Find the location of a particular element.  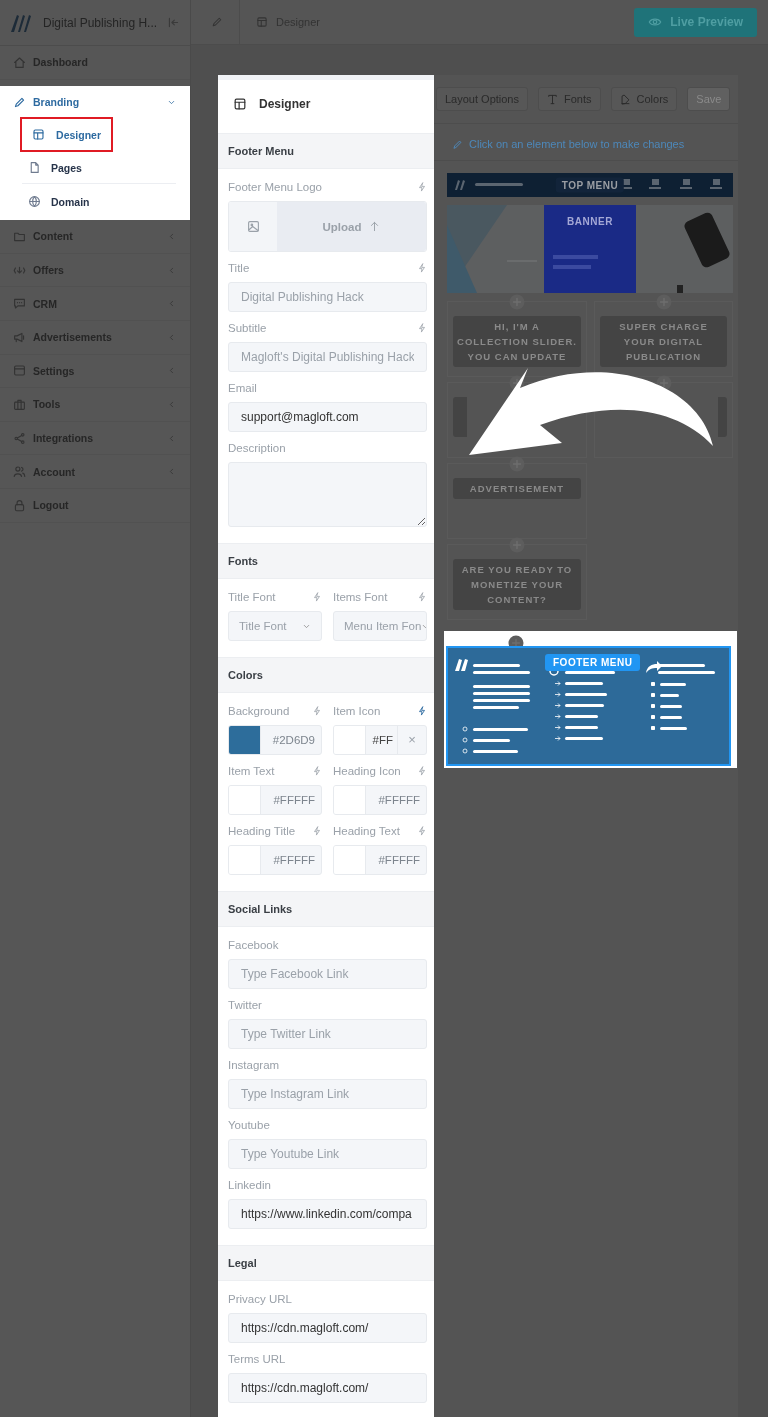

input-field: https://www.linkedin.com/compa is located at coordinates (327, 1214).